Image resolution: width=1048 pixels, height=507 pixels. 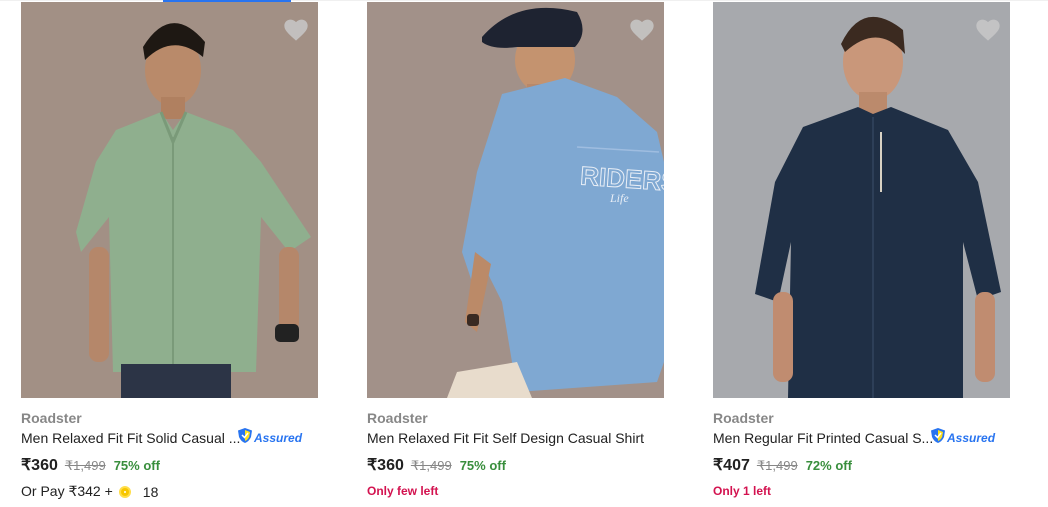 I want to click on price-row: ₹407 ₹1,499 72% off, so click(x=782, y=465).